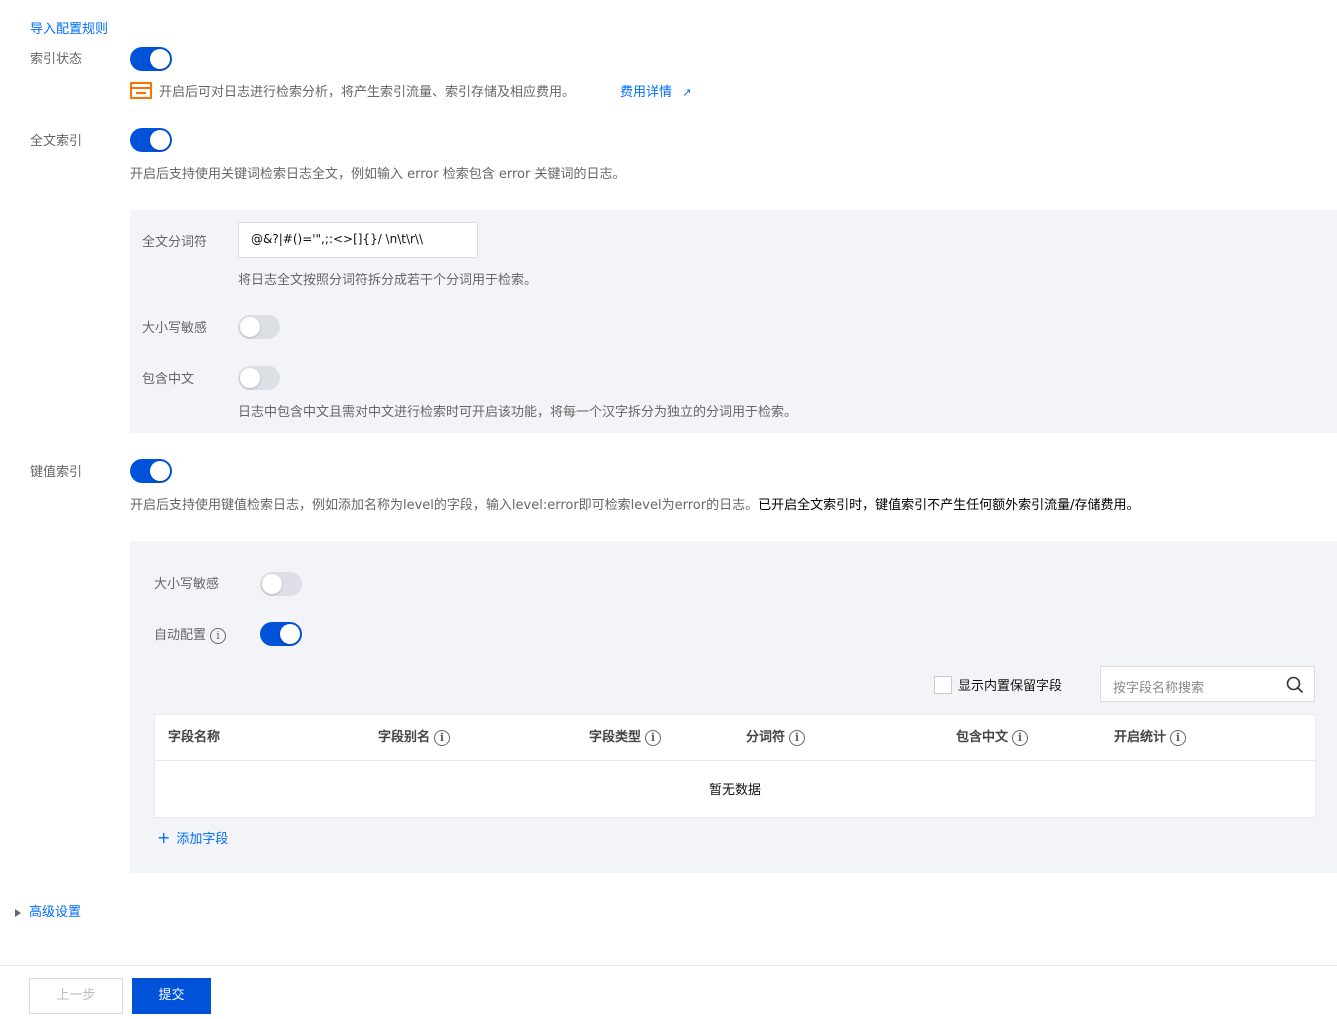 The width and height of the screenshot is (1337, 1019). What do you see at coordinates (164, 837) in the screenshot?
I see `plus-icon: +` at bounding box center [164, 837].